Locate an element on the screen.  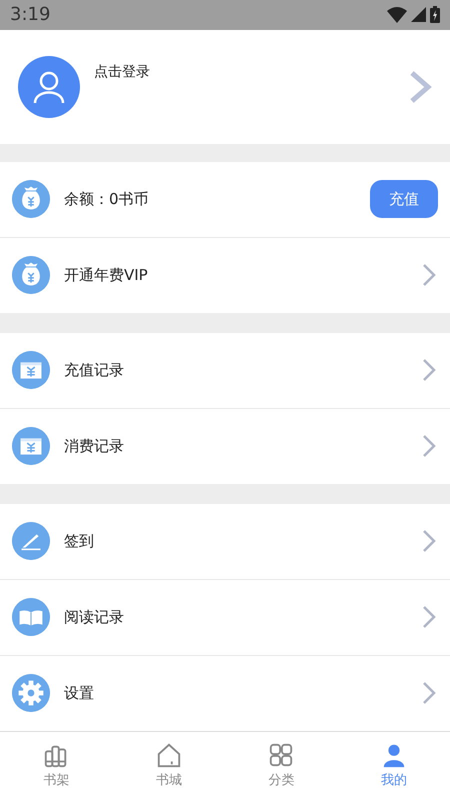
grid-icon is located at coordinates (281, 755).